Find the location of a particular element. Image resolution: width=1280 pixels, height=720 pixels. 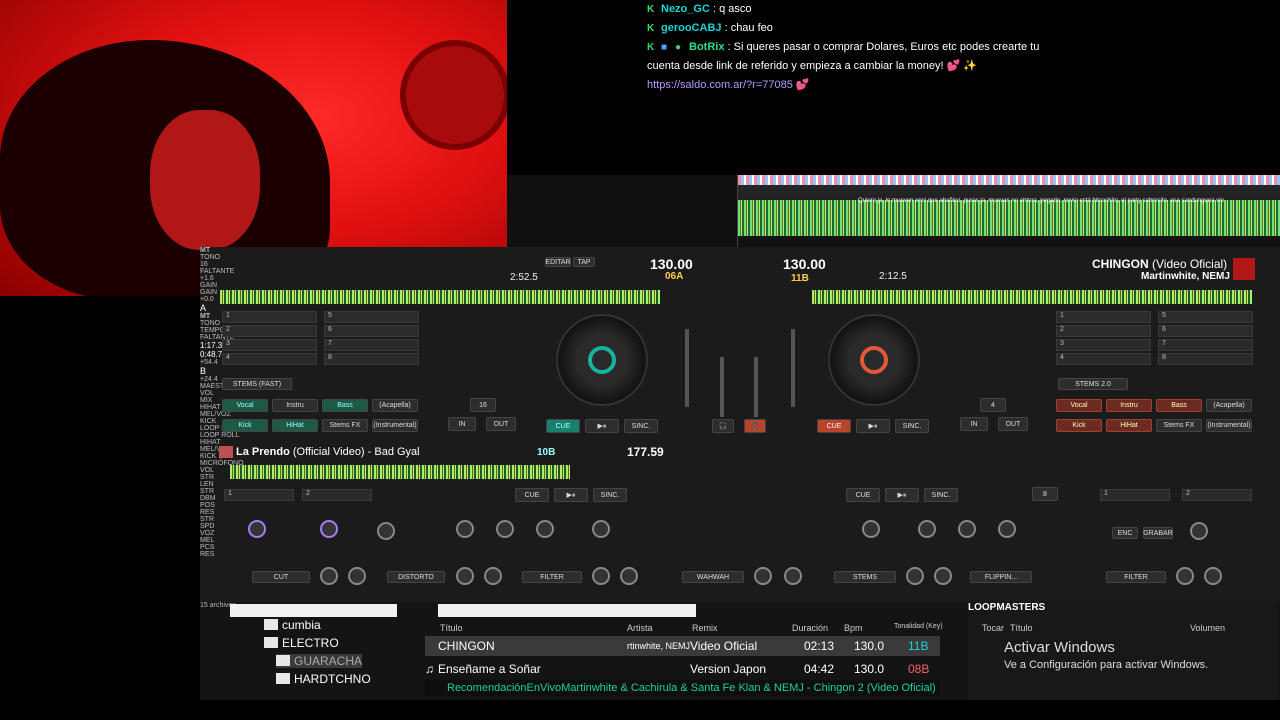

deck-a-stem-acapella: (Acapella) is located at coordinates (395, 405).